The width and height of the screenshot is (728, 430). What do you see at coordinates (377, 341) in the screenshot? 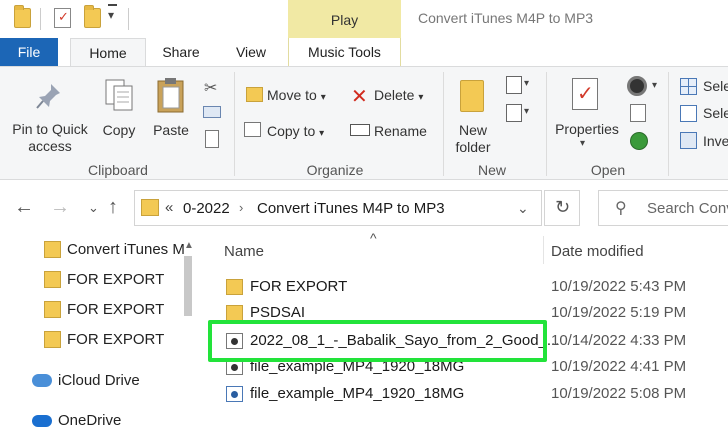
I see `selection-highlight` at bounding box center [377, 341].